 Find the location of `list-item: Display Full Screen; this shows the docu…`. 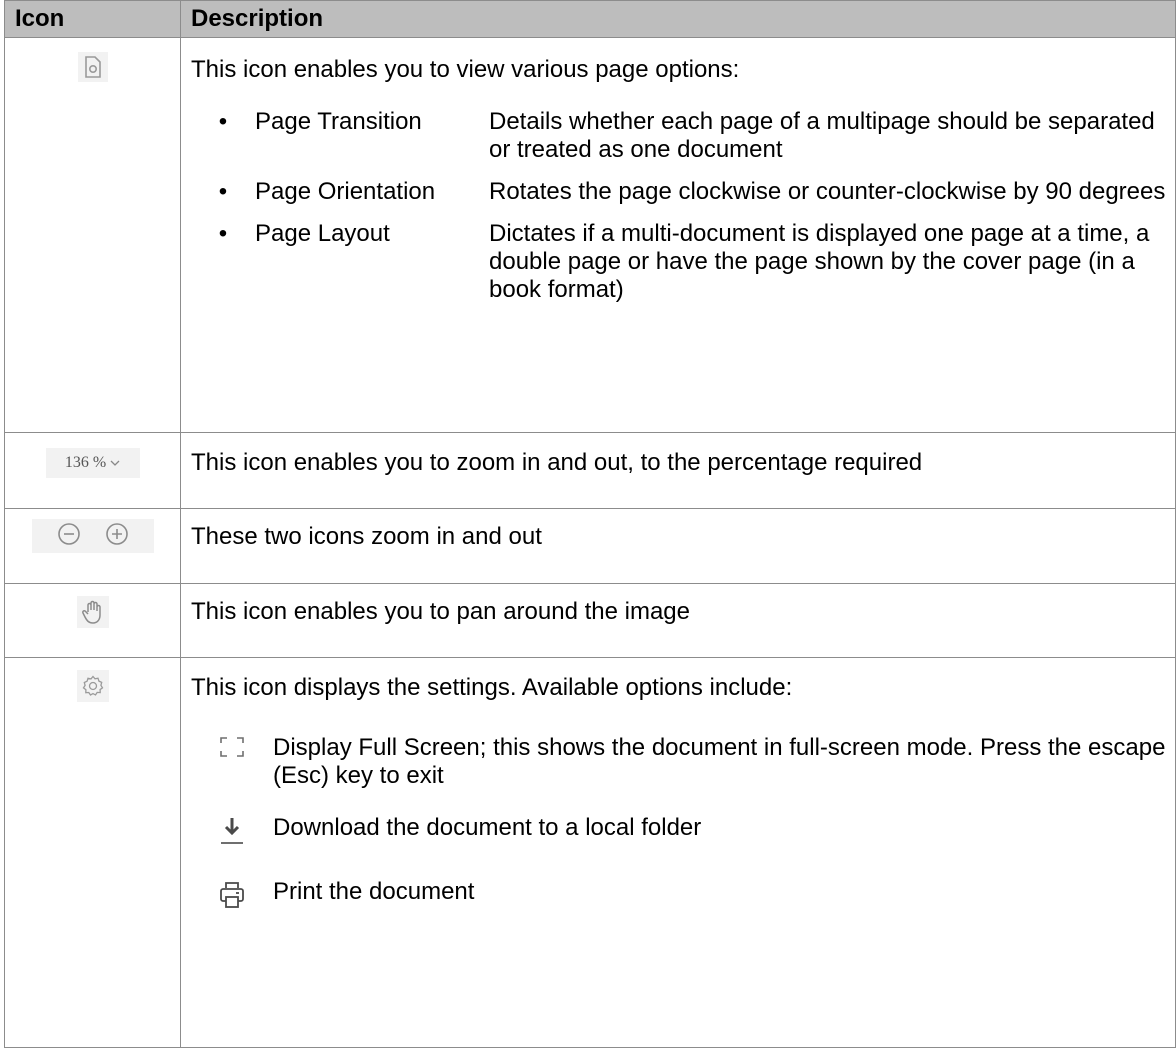

list-item: Display Full Screen; this shows the docu… is located at coordinates (683, 762).